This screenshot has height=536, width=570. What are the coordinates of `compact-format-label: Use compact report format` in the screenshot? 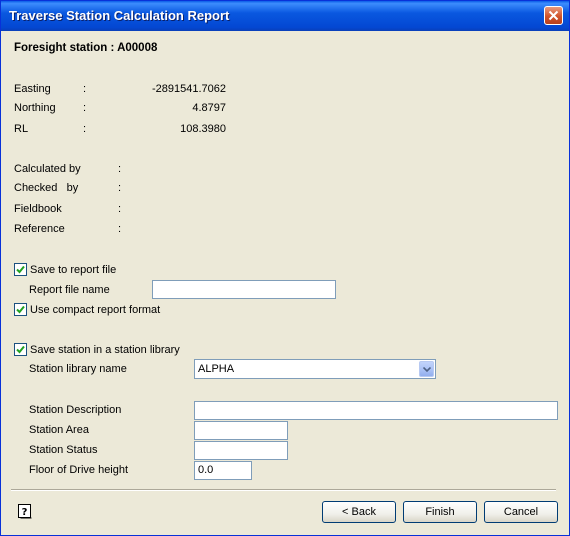 It's located at (95, 310).